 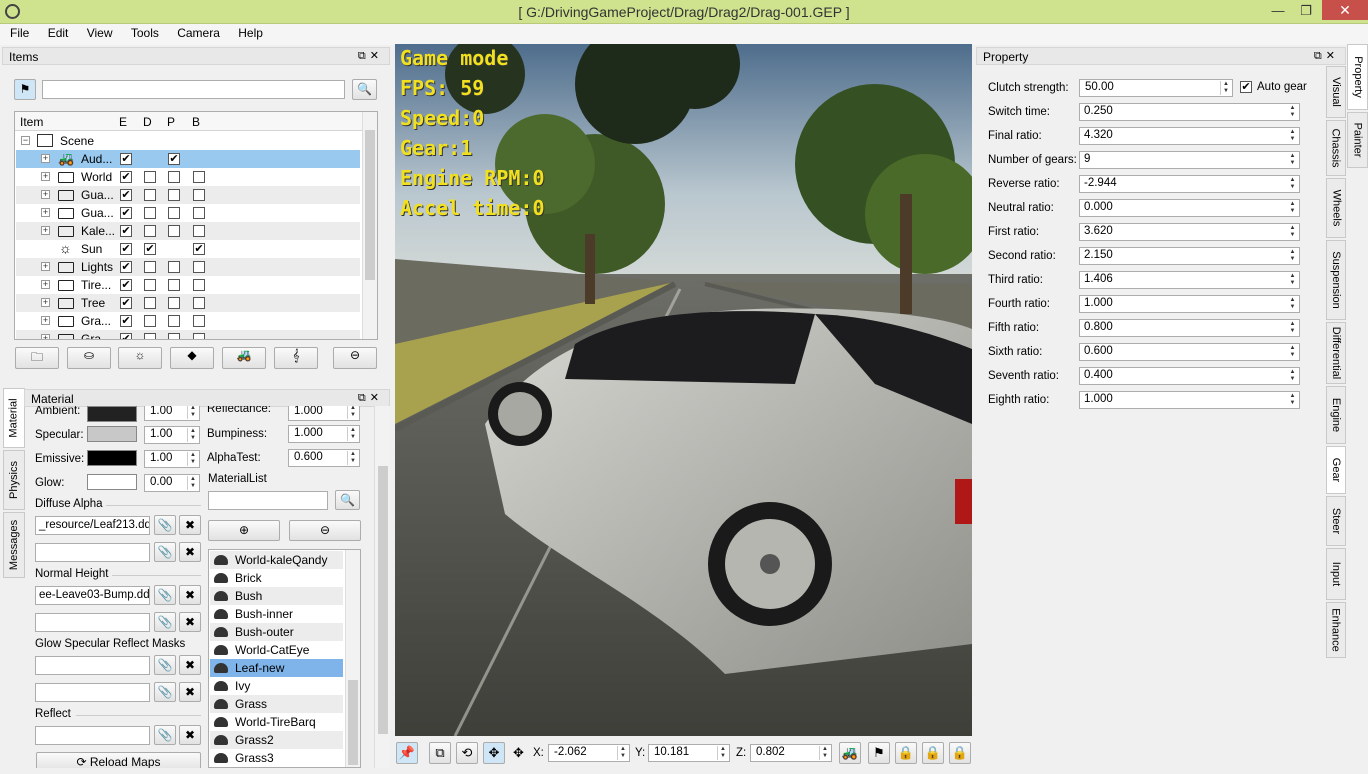 I want to click on diffuse-texture-field: _resource/Leaf213.dds, so click(x=92, y=525).